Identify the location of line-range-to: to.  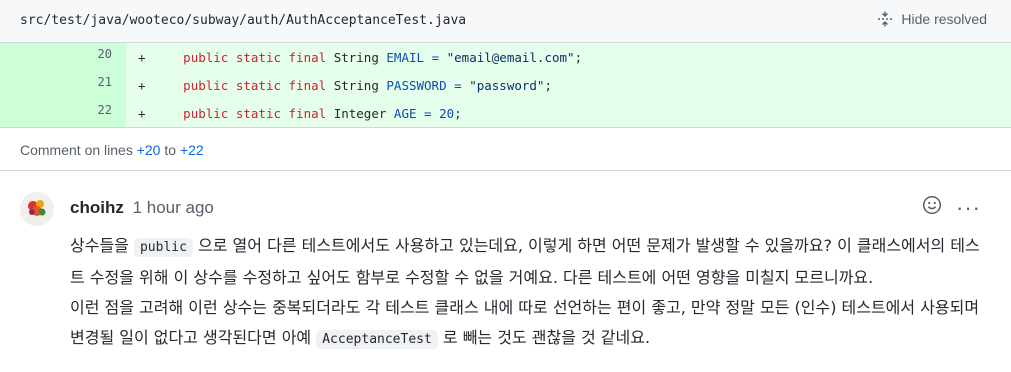
(170, 150).